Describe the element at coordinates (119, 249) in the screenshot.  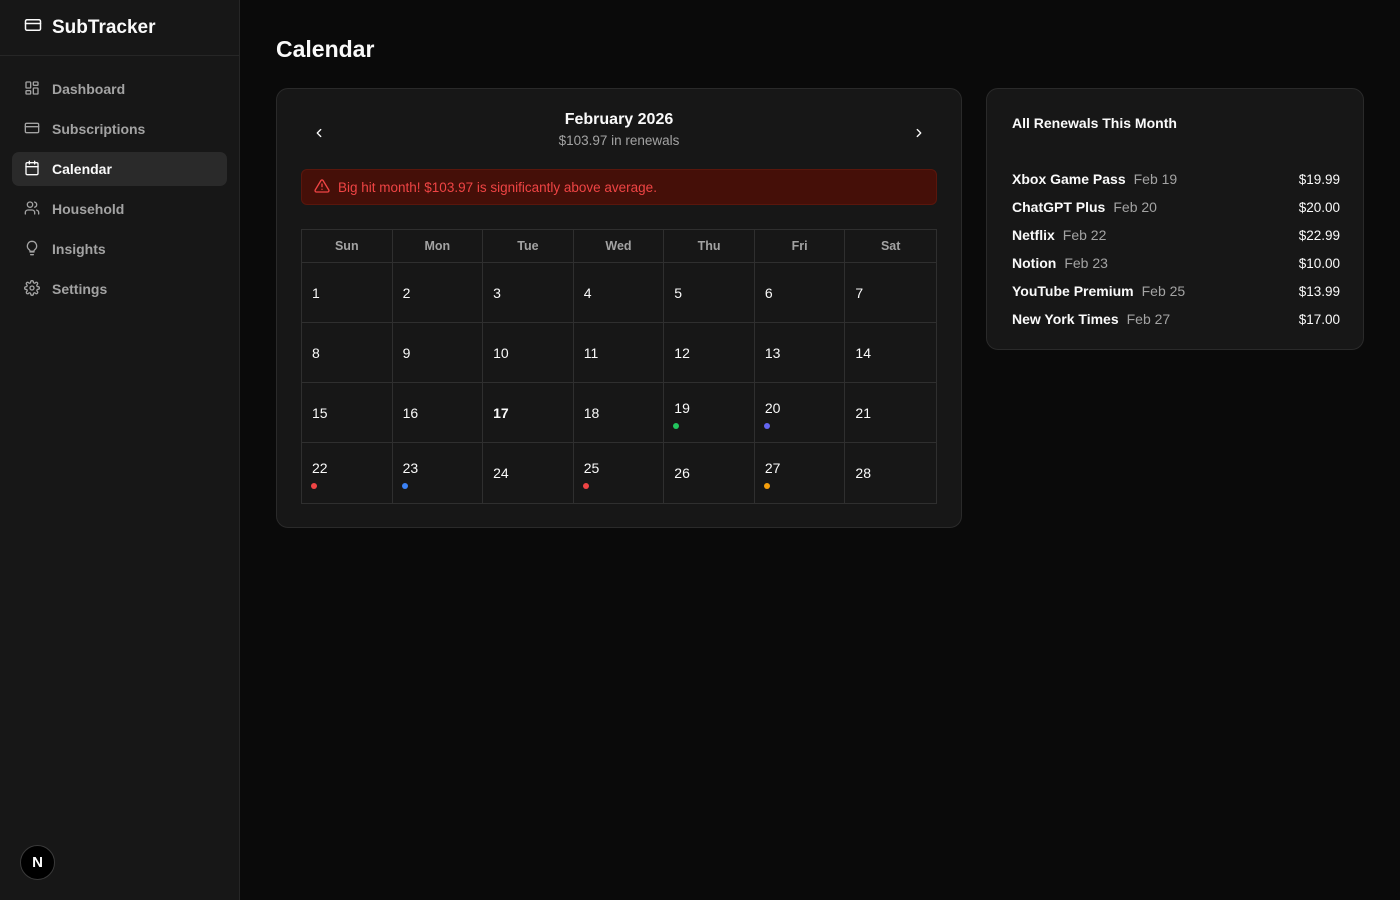
I see `sidebar-item-insights: Insights` at that location.